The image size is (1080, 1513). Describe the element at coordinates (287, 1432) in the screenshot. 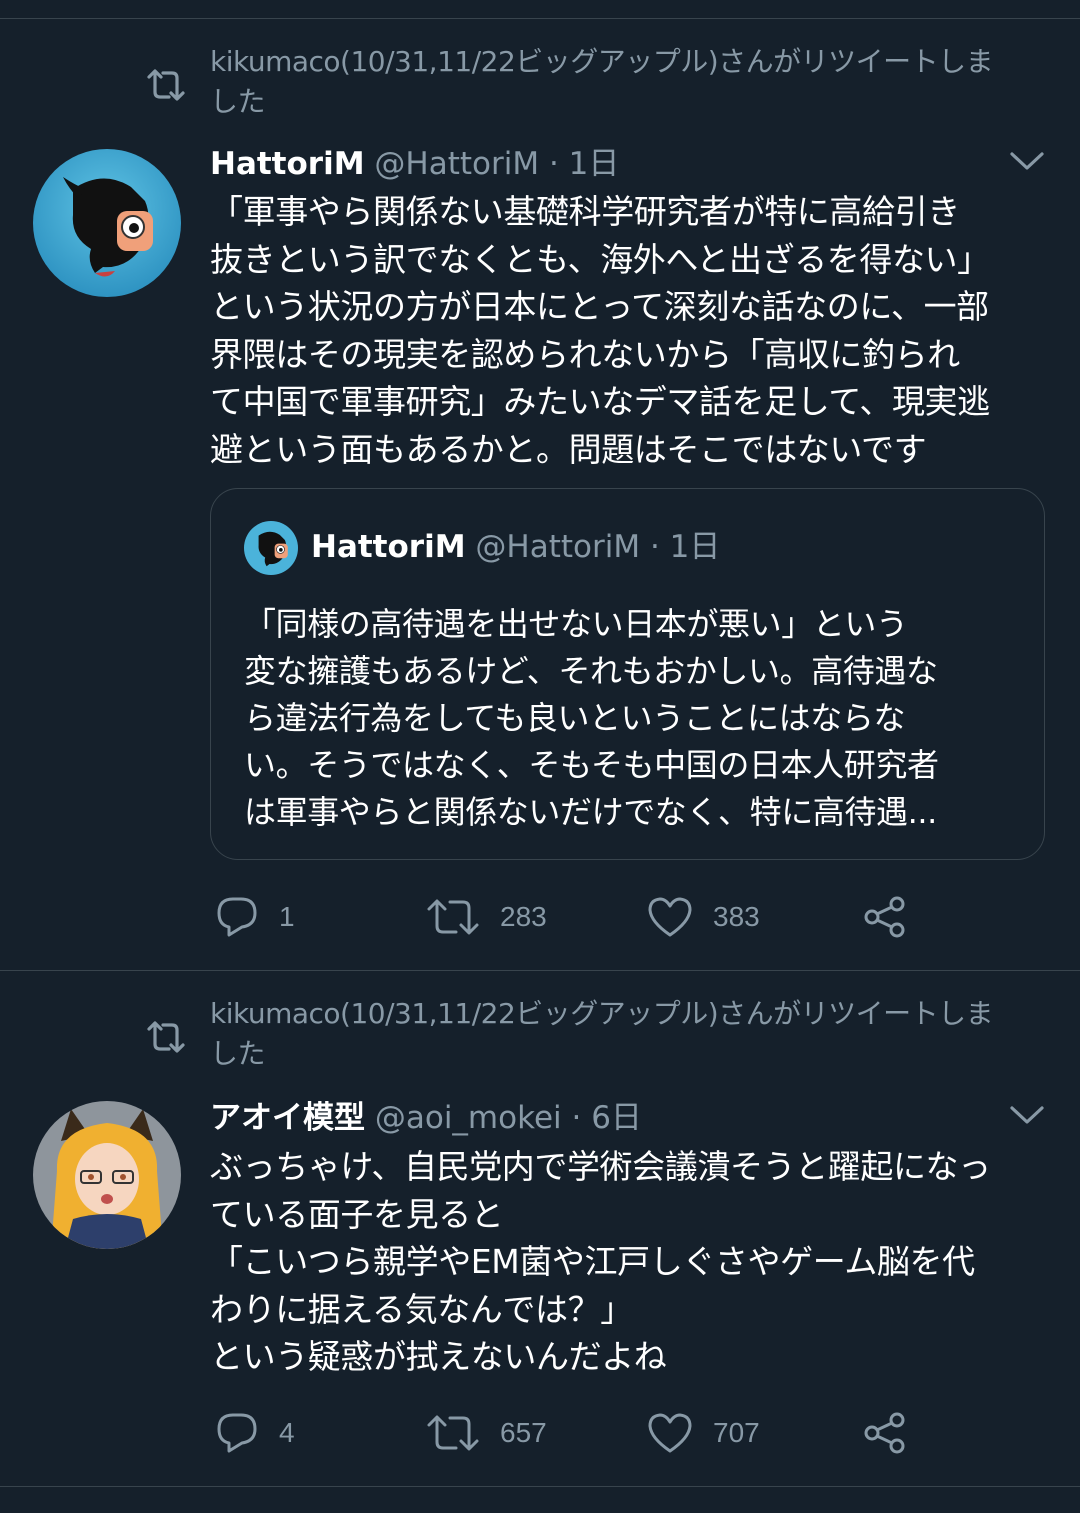

I see `reply-count: 4` at that location.